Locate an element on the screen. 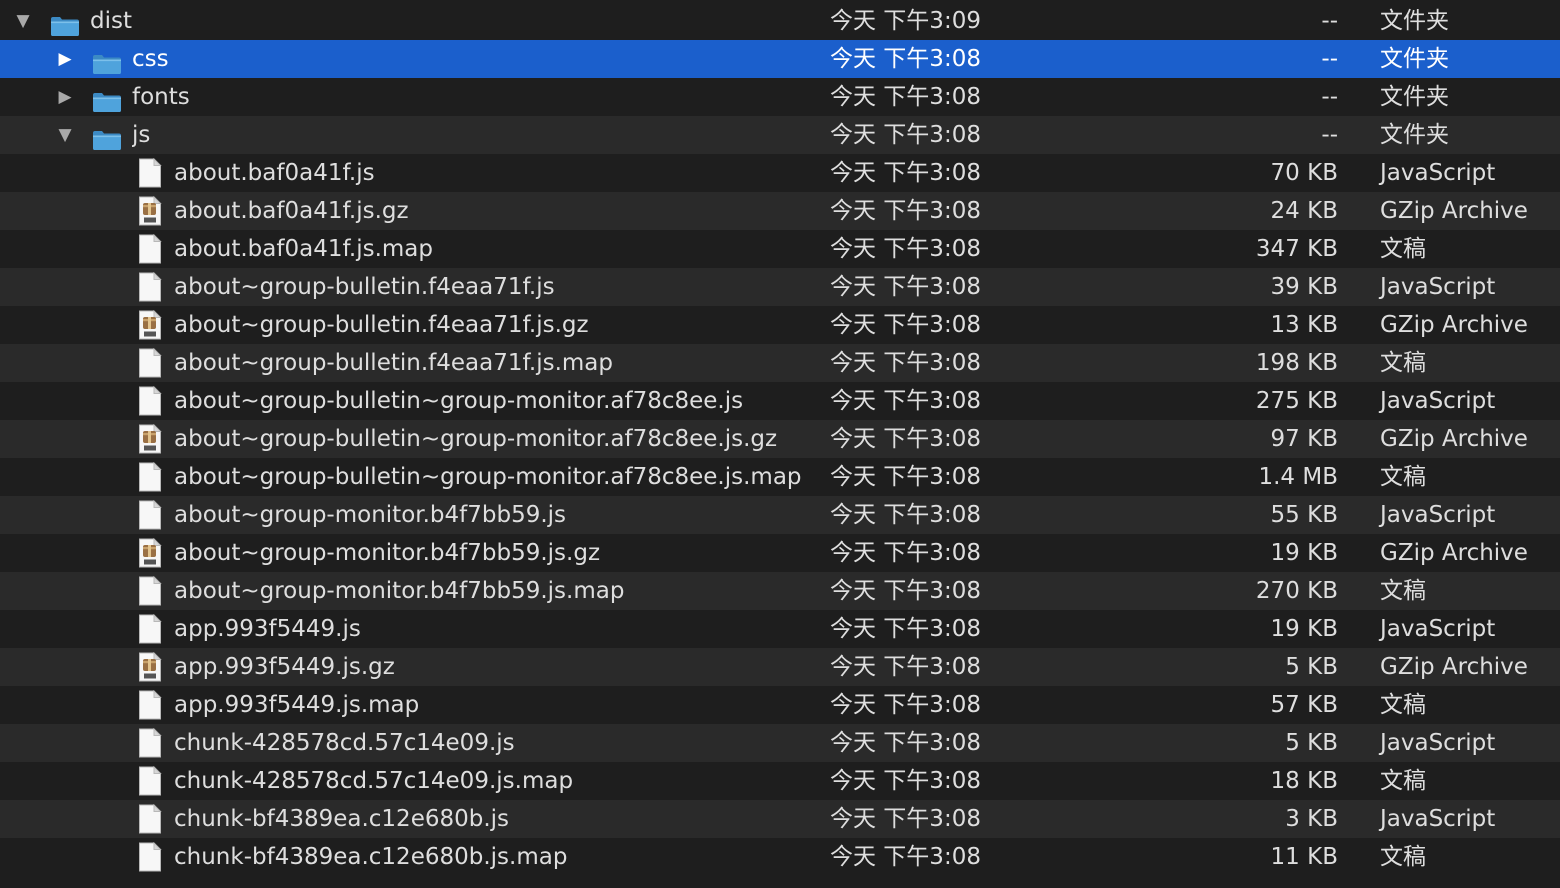 This screenshot has height=888, width=1560. file-name: css is located at coordinates (150, 59).